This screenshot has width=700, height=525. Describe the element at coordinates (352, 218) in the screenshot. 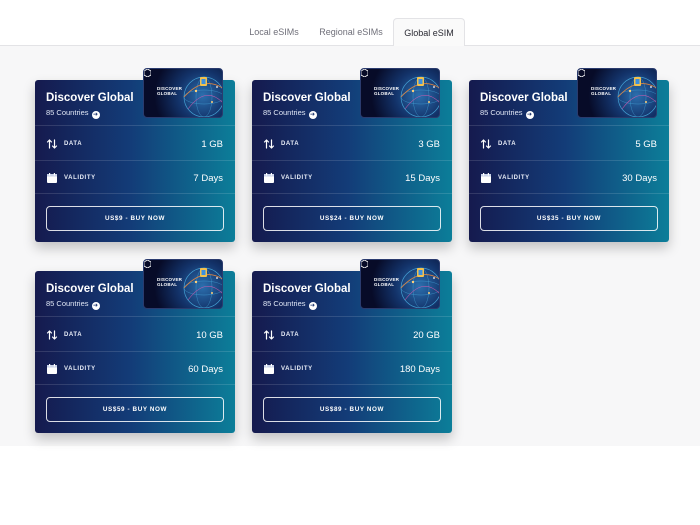

I see `buy-now-button: US$24 - BUY NOW` at that location.